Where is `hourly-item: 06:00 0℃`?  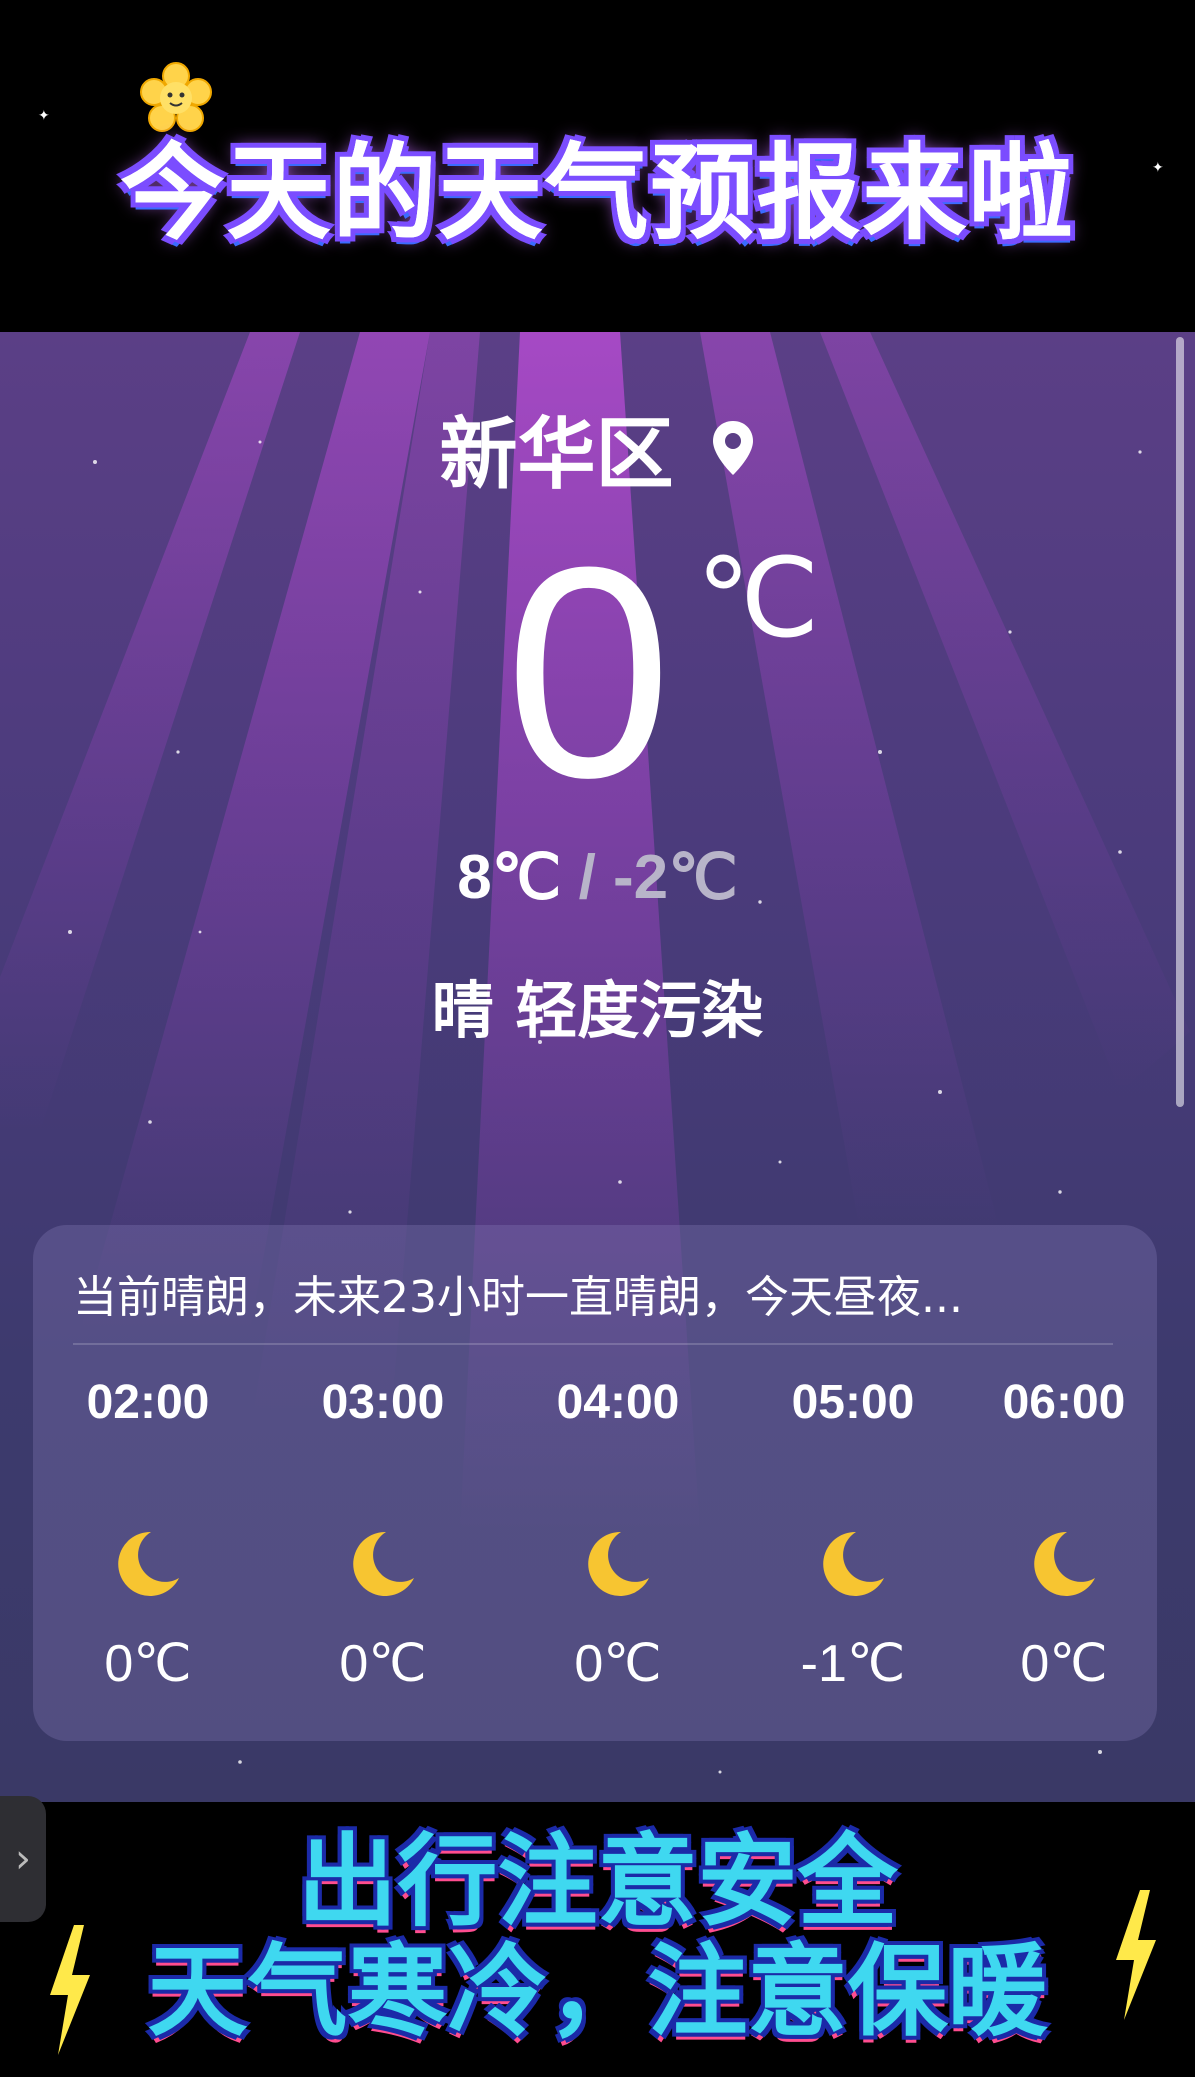
hourly-item: 06:00 0℃ is located at coordinates (1064, 1534).